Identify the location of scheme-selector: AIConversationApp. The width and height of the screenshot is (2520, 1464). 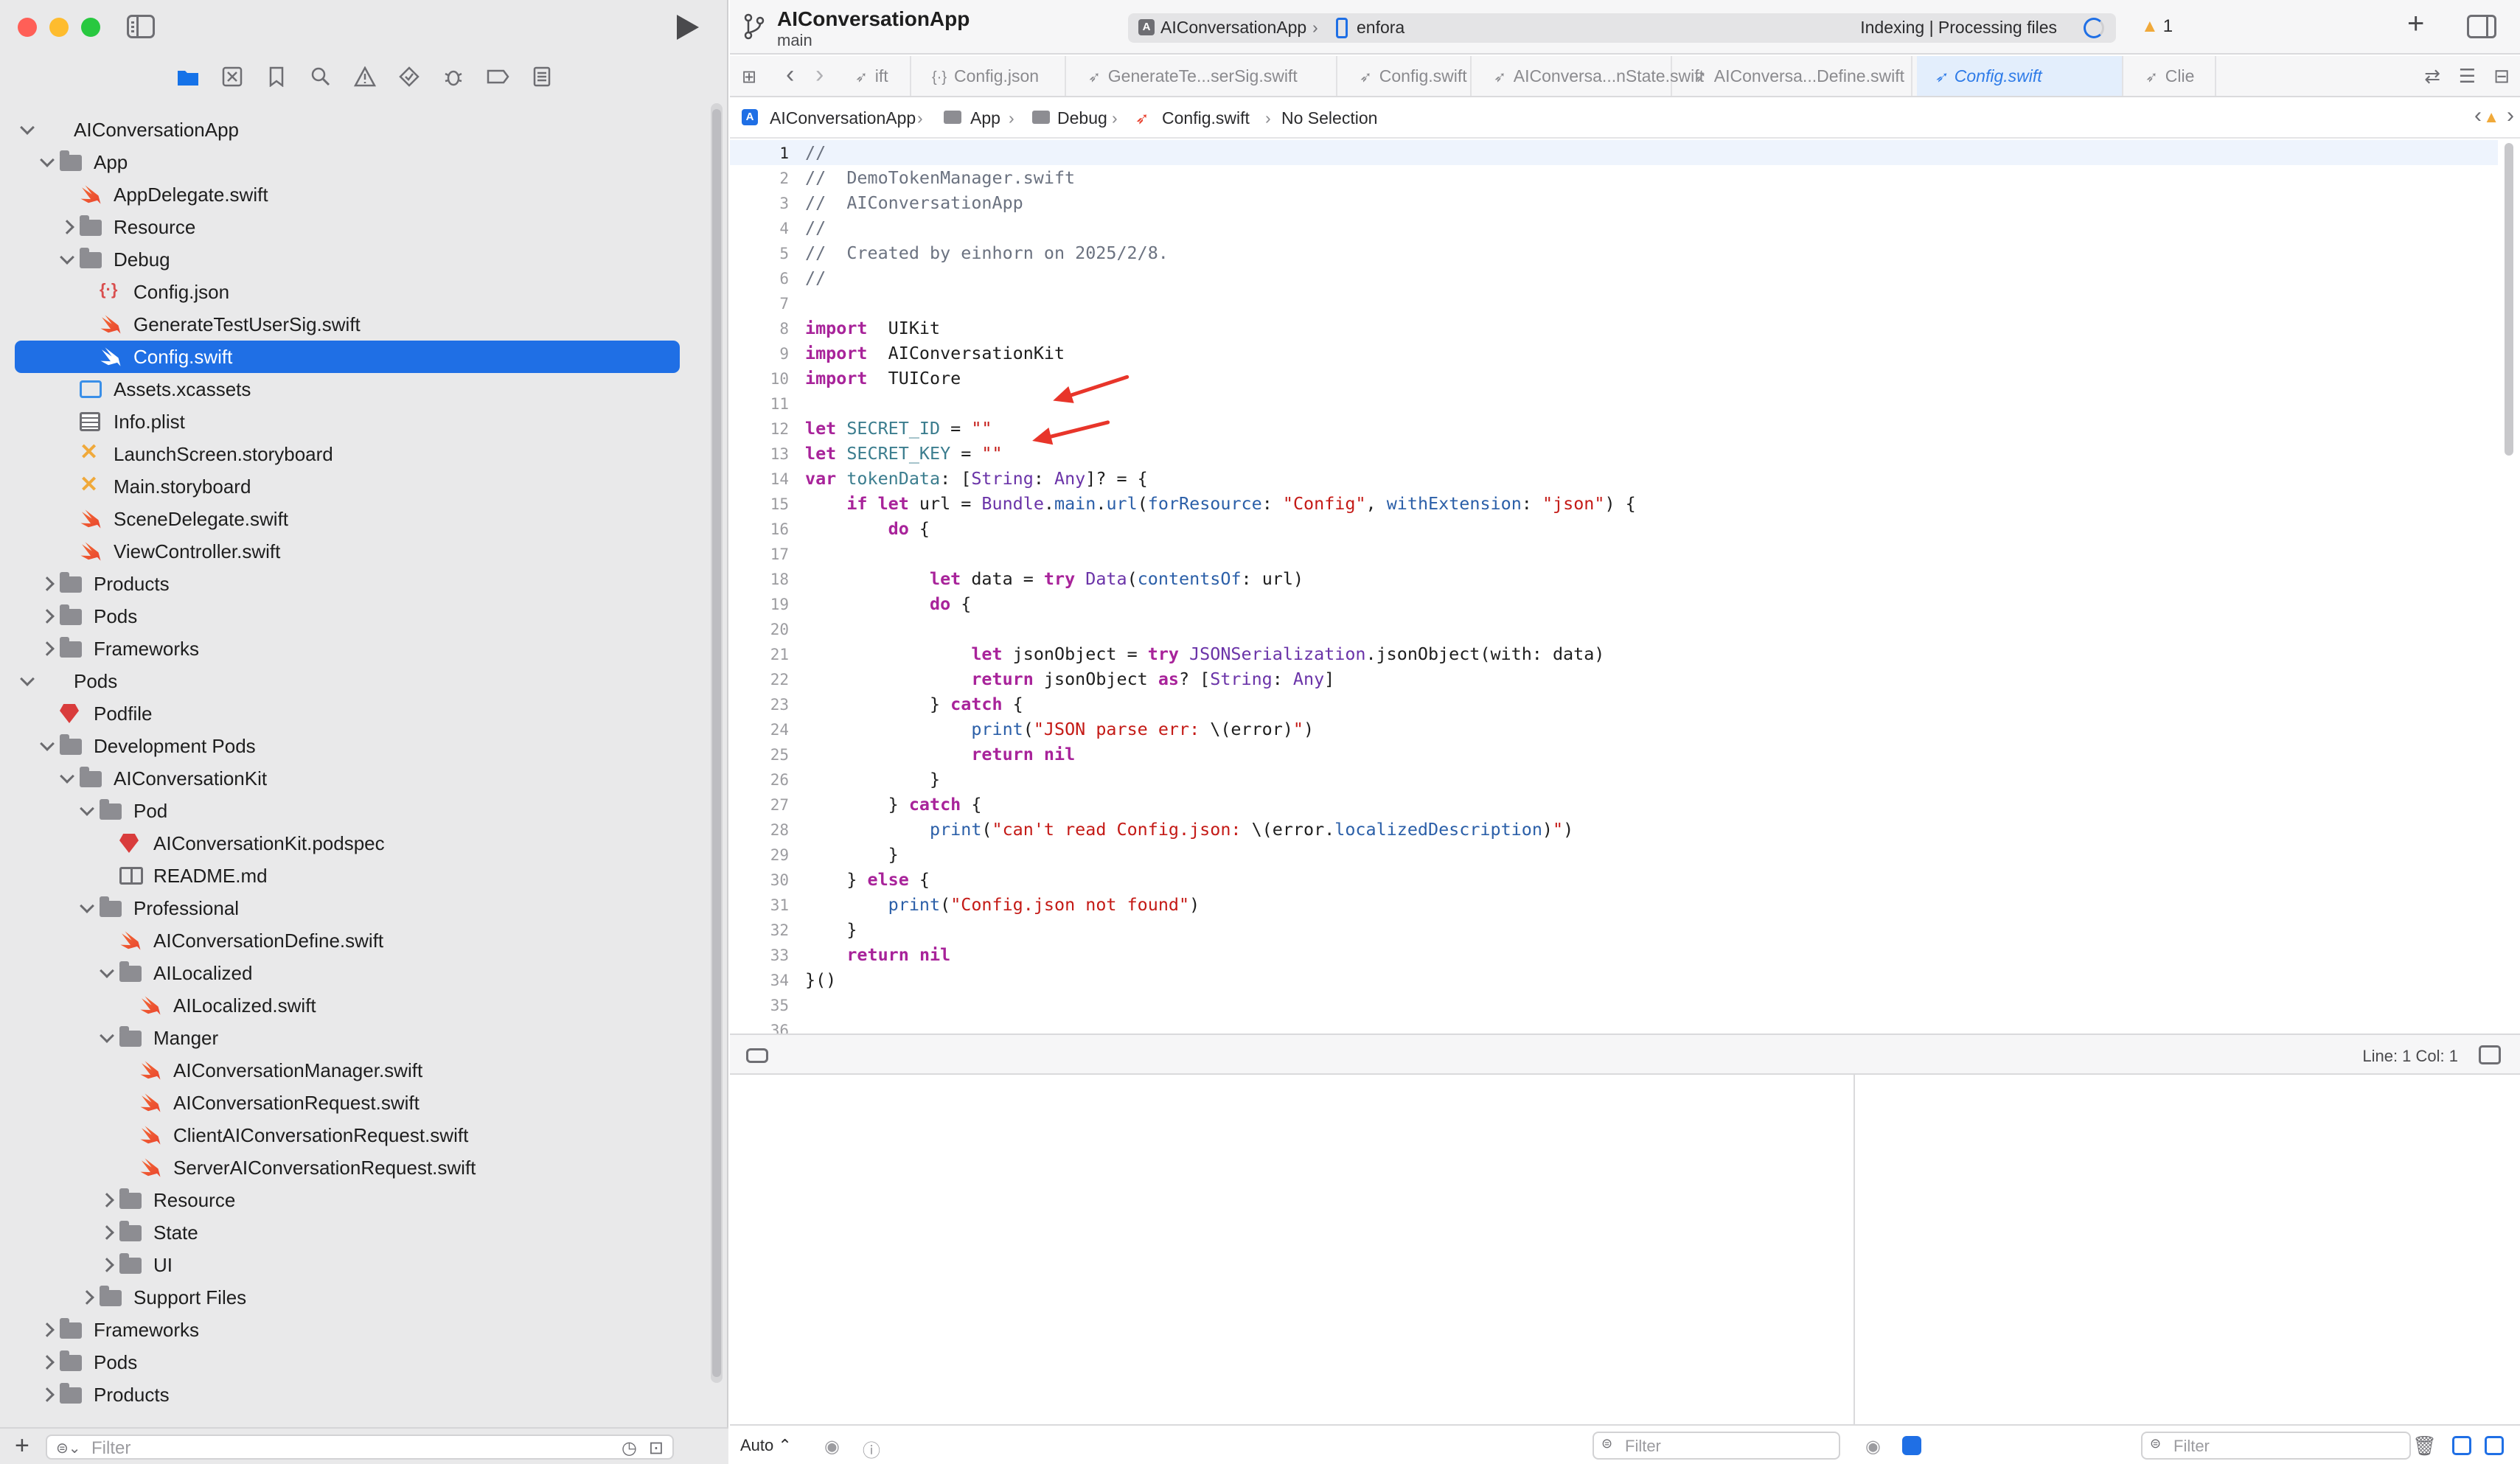
(1233, 28).